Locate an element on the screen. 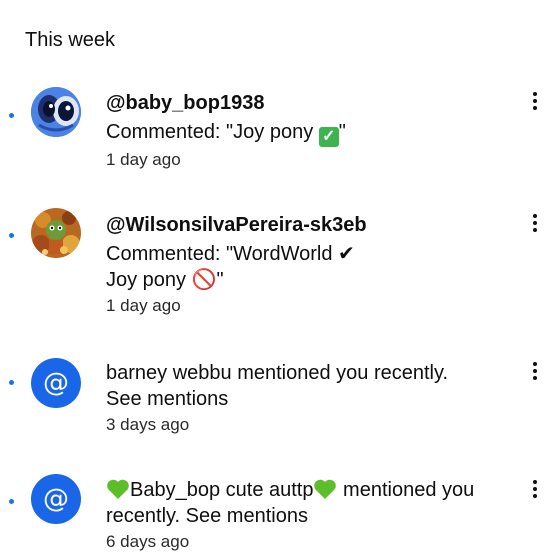 The height and width of the screenshot is (560, 560). notification-message-line-1: Baby_bop cute auttp mentioned you is located at coordinates (311, 490).